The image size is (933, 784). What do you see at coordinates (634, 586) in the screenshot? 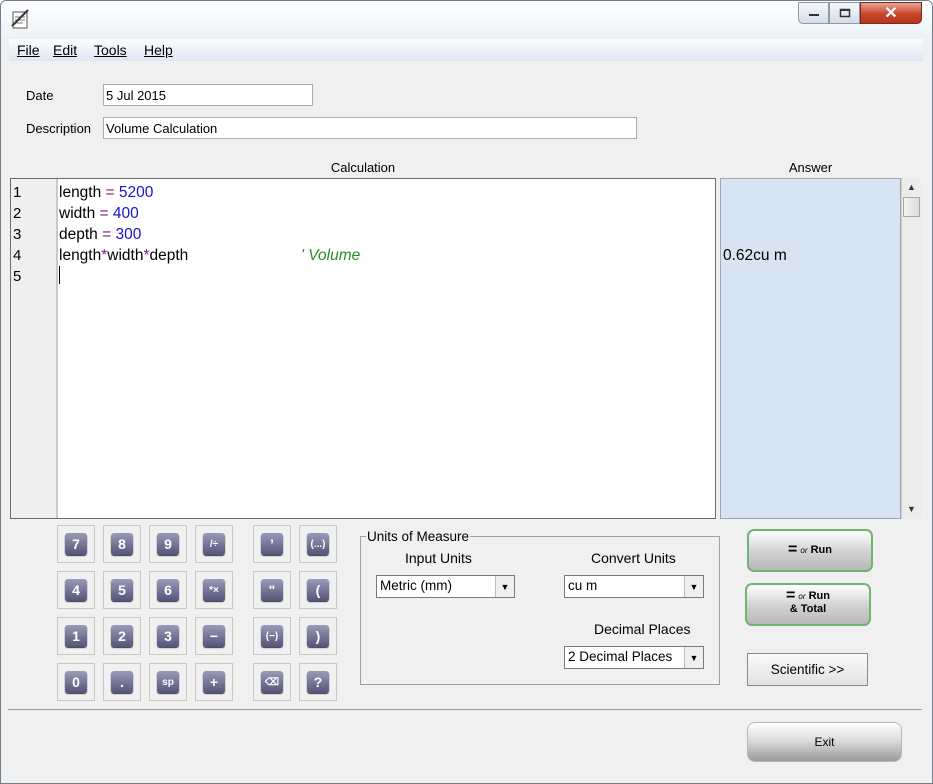
I see `convert-units-select: cu m ▼` at bounding box center [634, 586].